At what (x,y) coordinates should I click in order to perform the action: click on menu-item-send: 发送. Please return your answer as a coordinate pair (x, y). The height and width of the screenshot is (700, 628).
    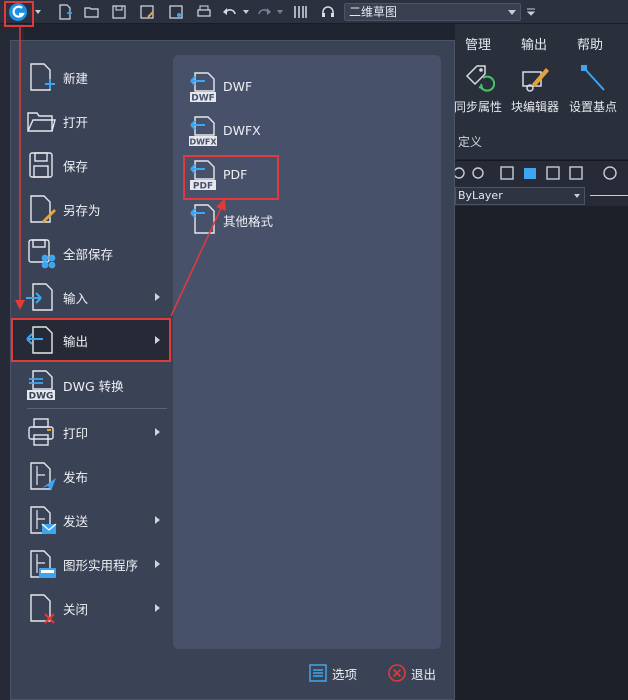
    Looking at the image, I should click on (91, 520).